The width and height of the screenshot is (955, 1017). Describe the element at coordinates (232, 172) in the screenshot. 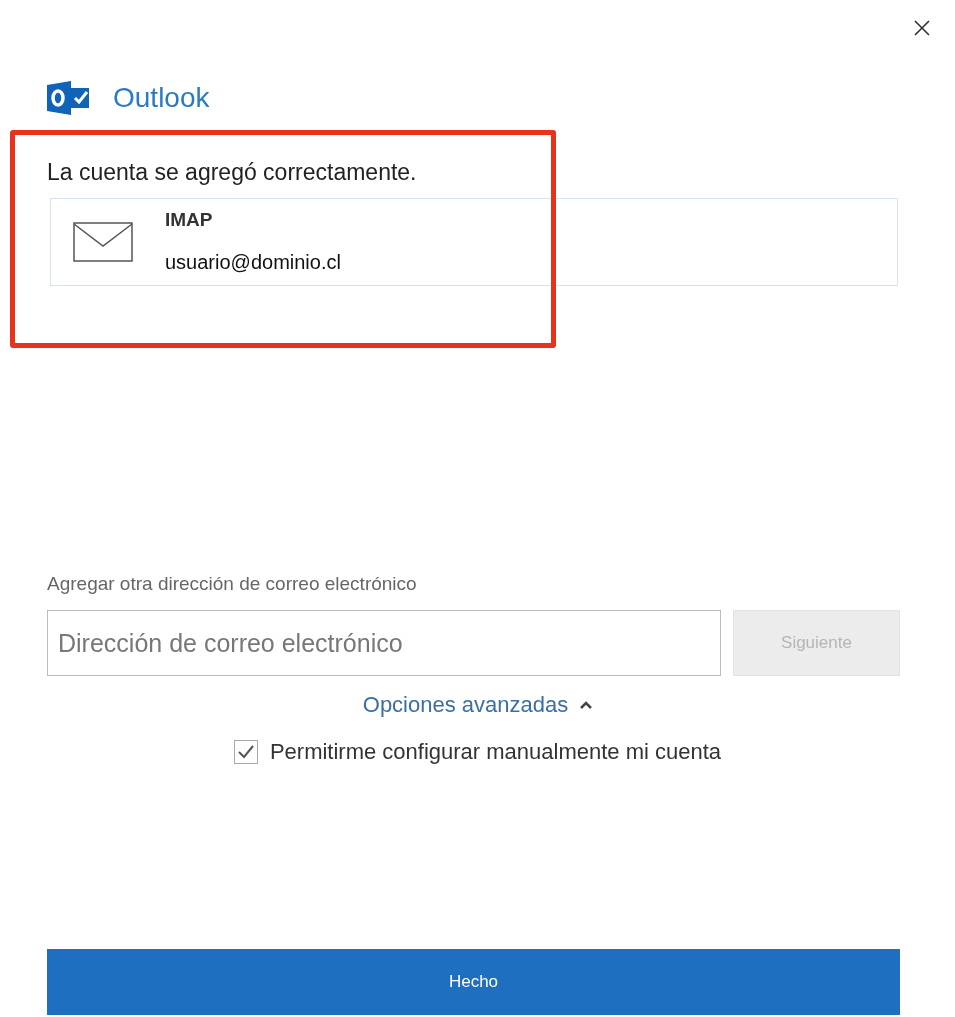

I see `status-message: La cuenta se agregó correctamente.` at that location.